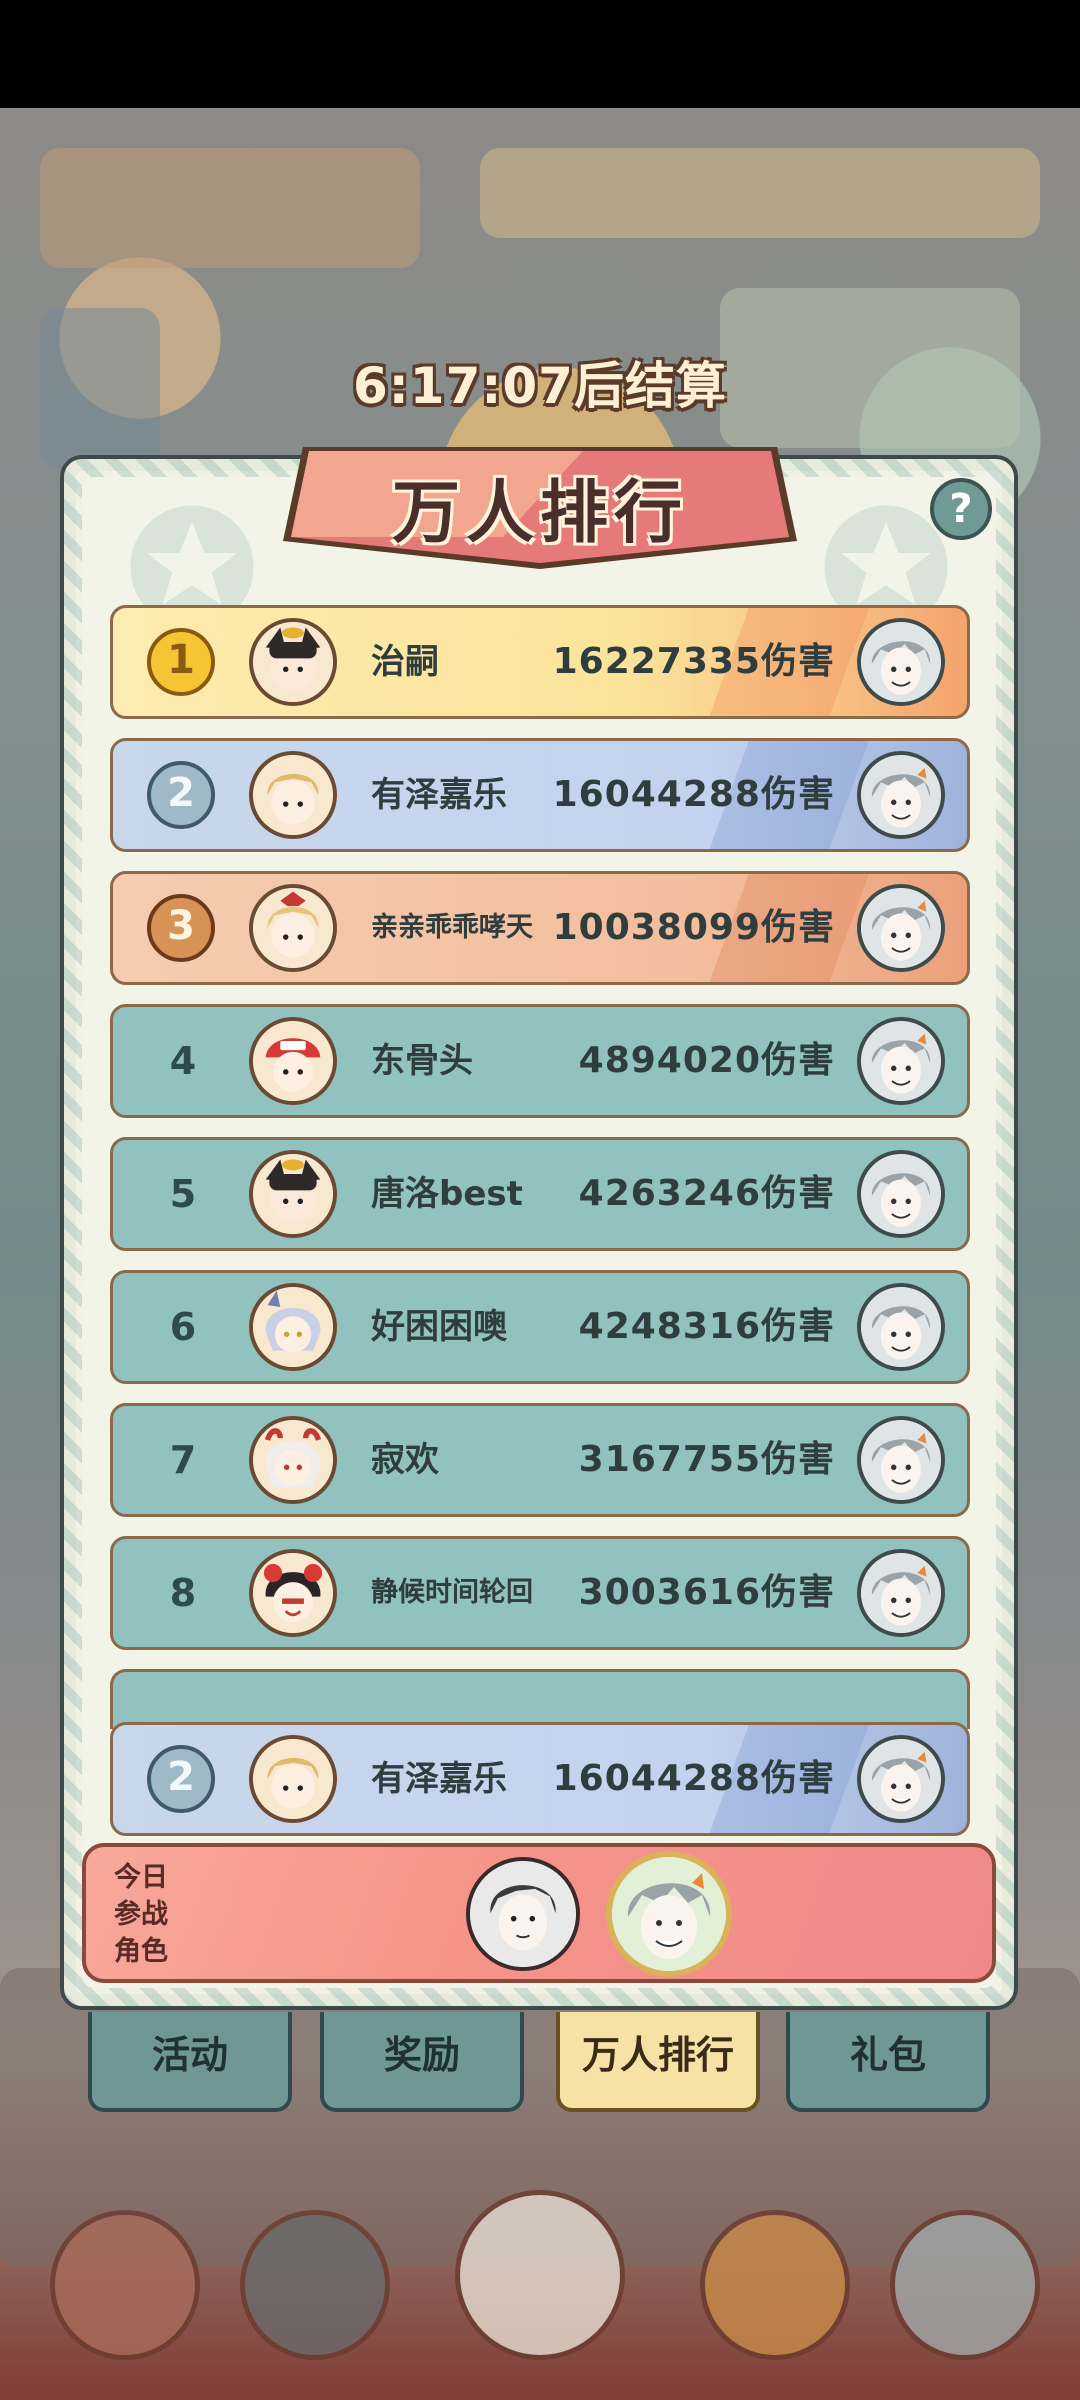 The width and height of the screenshot is (1080, 2400). Describe the element at coordinates (183, 1460) in the screenshot. I see `rank-number: 7` at that location.